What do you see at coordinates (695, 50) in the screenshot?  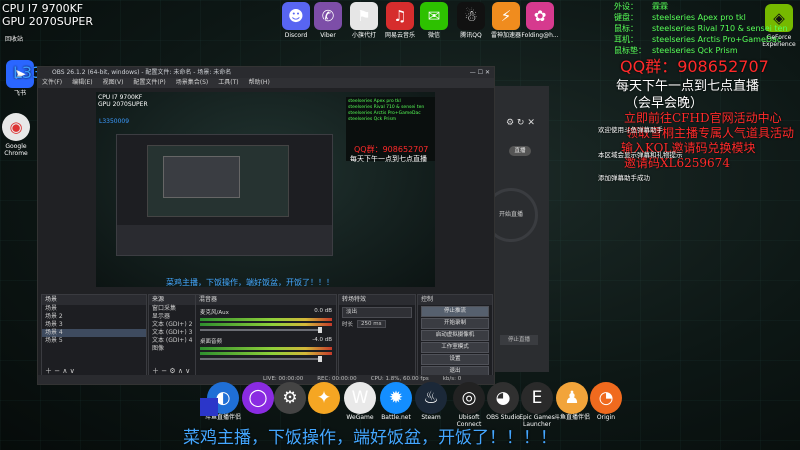 I see `peripheral-value: steelseries Qck Prism` at bounding box center [695, 50].